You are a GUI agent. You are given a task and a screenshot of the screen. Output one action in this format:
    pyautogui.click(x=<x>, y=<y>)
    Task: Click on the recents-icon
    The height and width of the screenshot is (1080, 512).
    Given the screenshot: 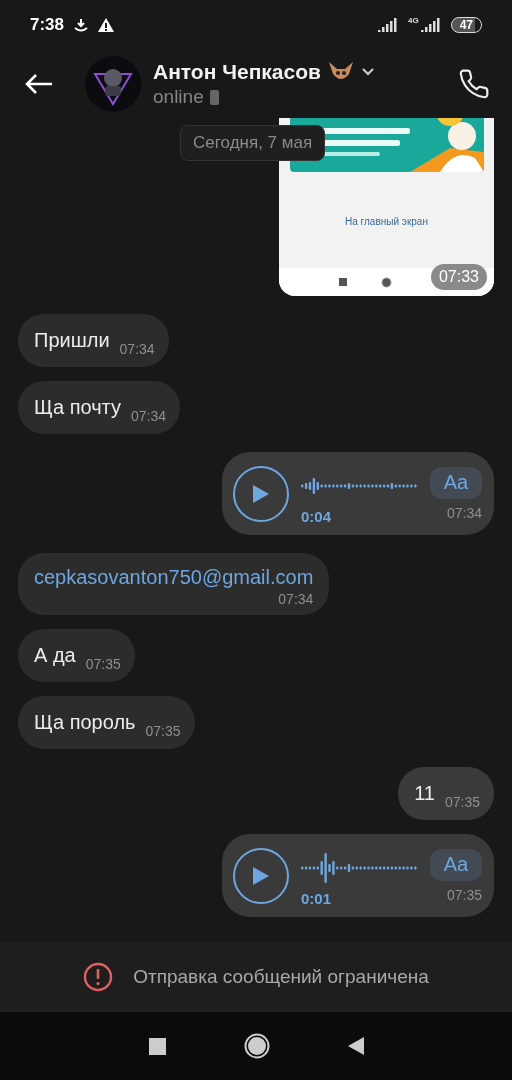 What is the action you would take?
    pyautogui.click(x=157, y=1046)
    